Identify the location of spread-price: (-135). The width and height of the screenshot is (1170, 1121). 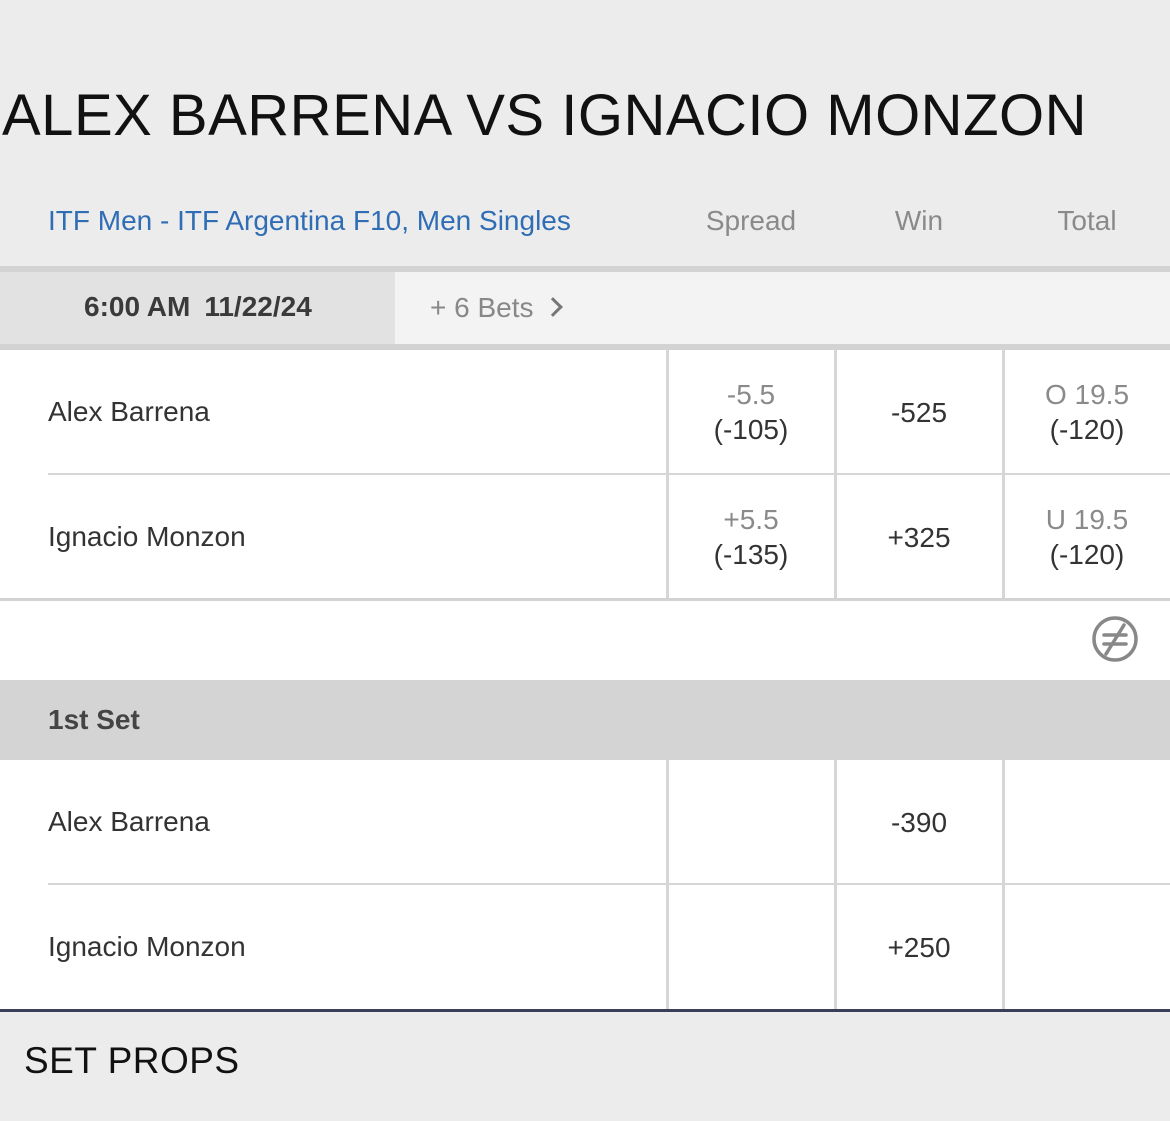
(751, 554).